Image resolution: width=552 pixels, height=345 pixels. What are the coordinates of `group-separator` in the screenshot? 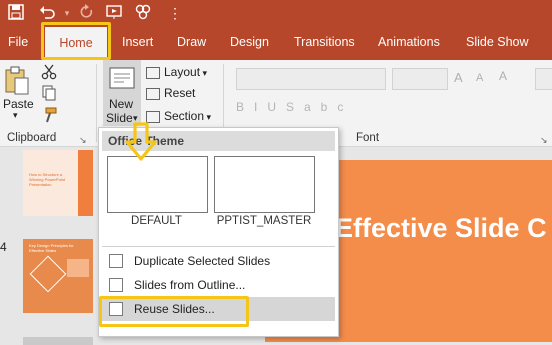 It's located at (96, 103).